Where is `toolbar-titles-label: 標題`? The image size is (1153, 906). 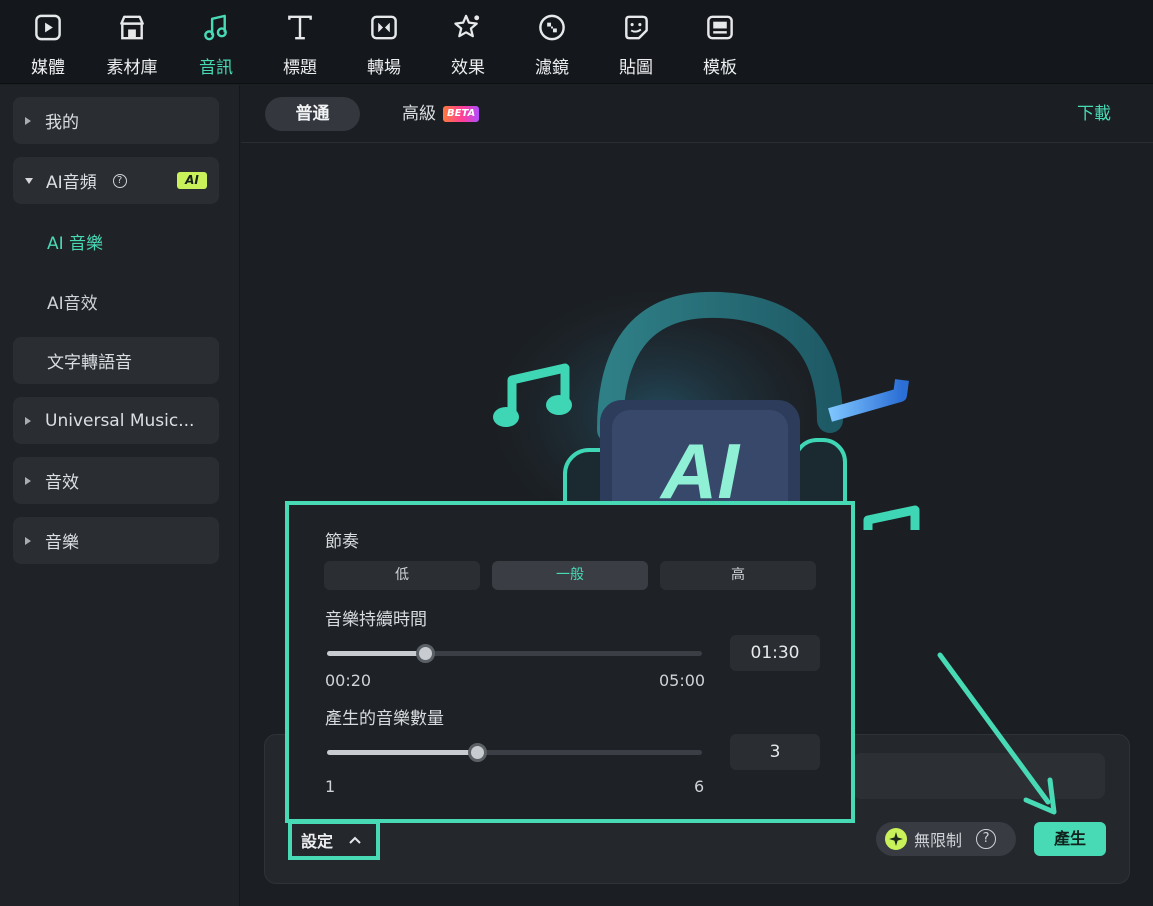 toolbar-titles-label: 標題 is located at coordinates (300, 68).